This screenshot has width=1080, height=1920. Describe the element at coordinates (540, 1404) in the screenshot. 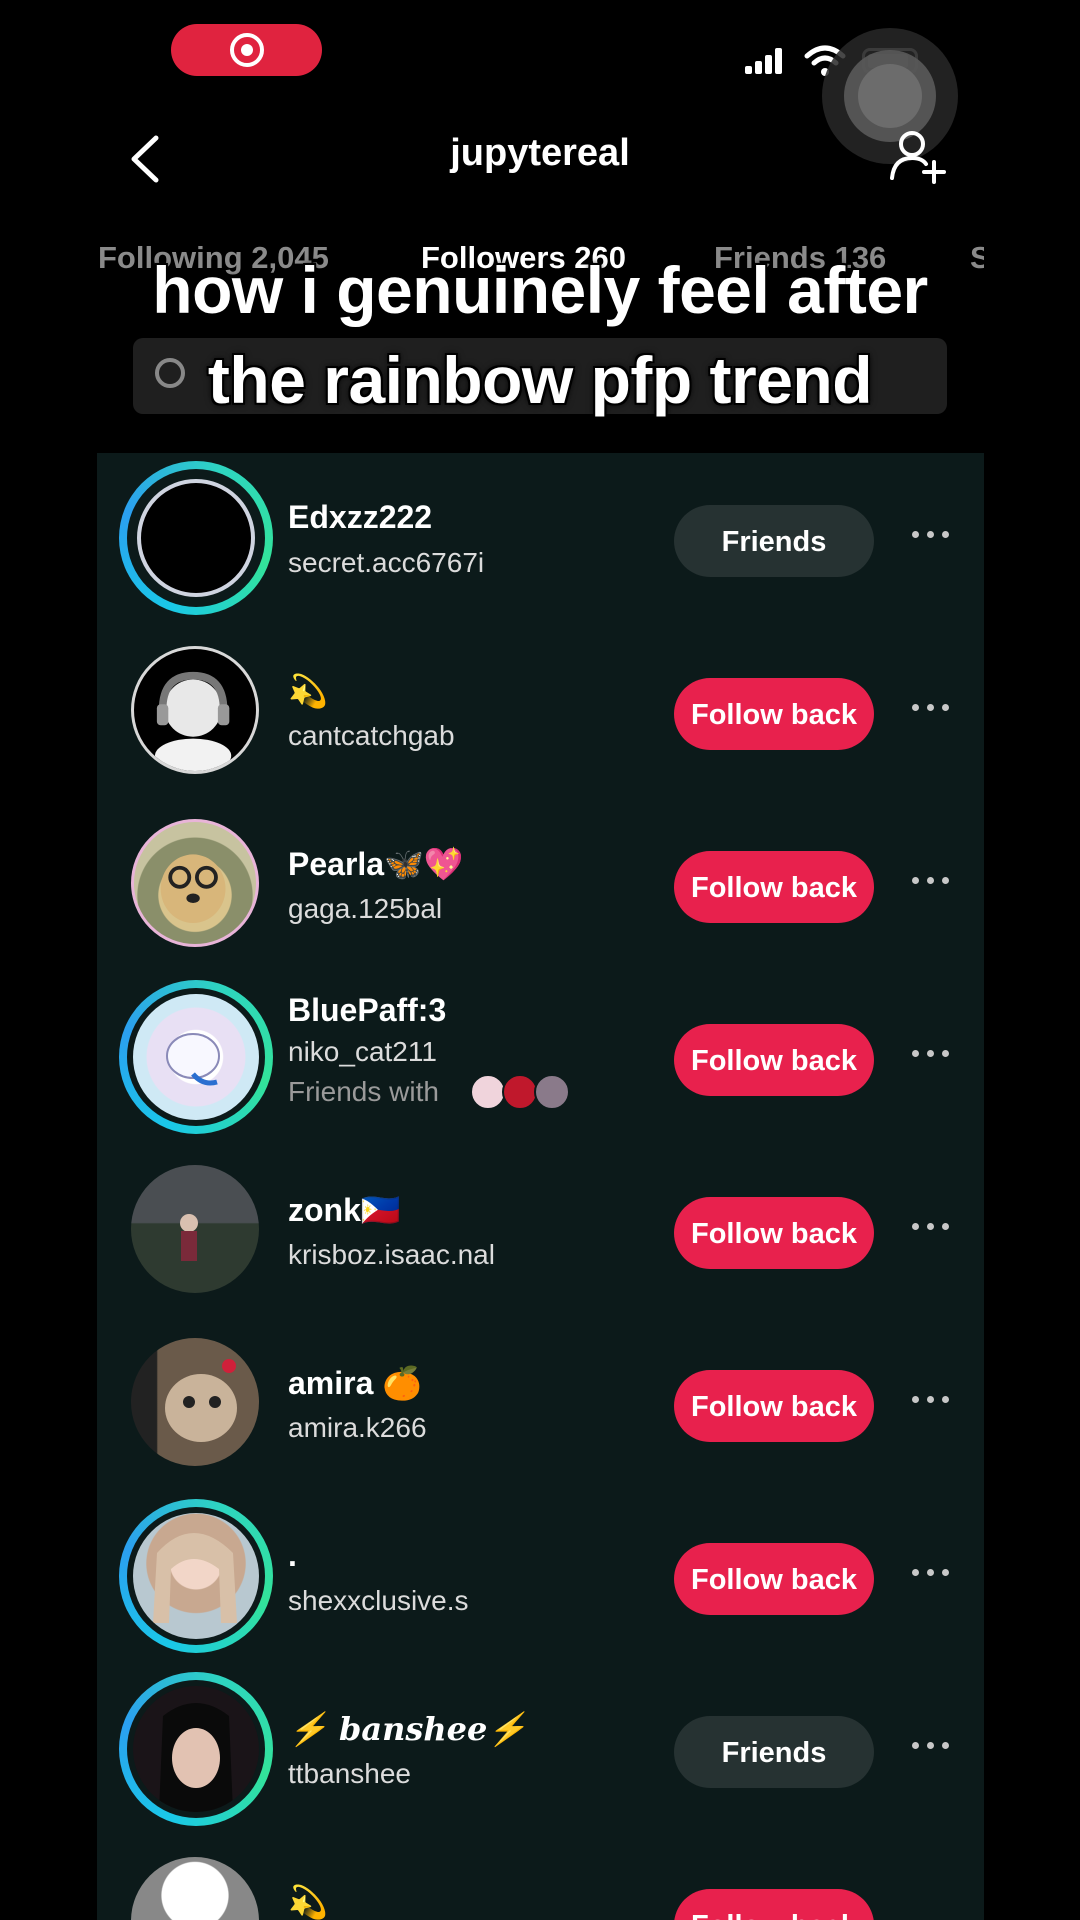

I see `list-item: amira 🍊 amira.k266 Follow back` at that location.